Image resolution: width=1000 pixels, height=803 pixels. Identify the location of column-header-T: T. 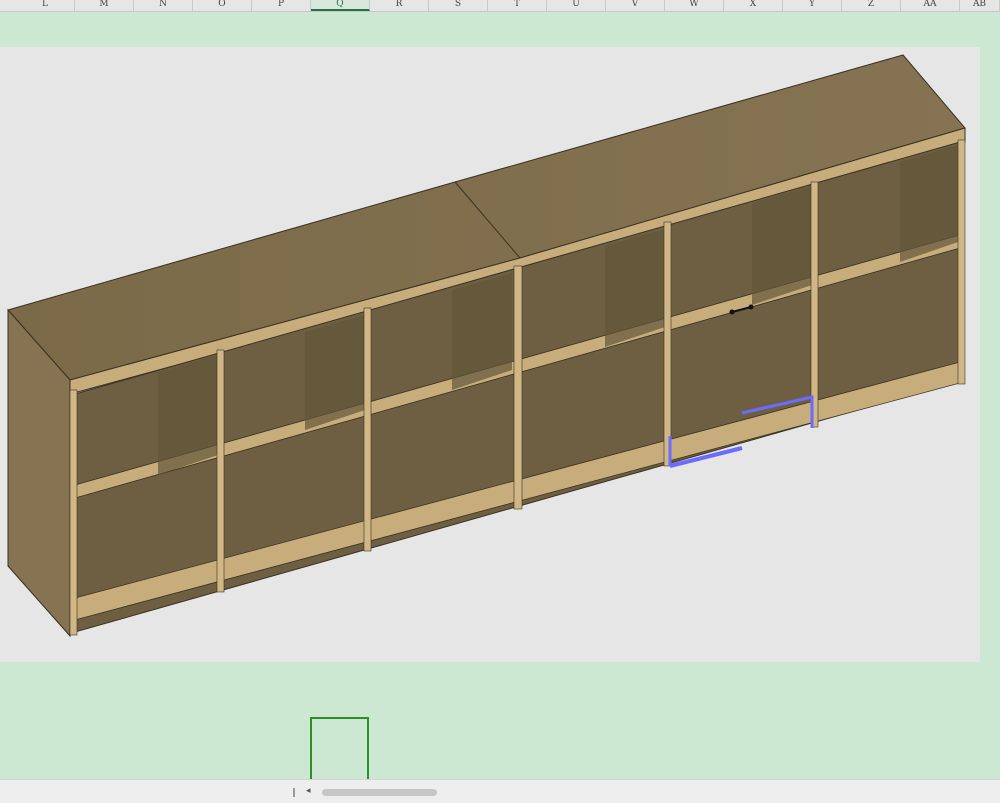
(517, 5).